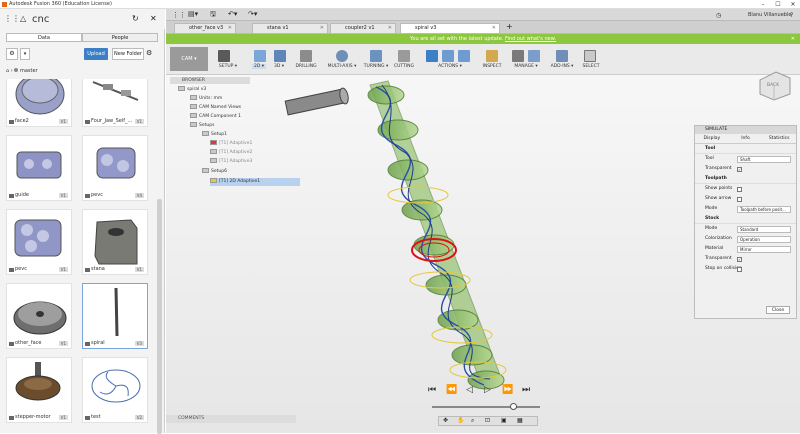  I want to click on skip-end-icon: ⏭, so click(526, 390).